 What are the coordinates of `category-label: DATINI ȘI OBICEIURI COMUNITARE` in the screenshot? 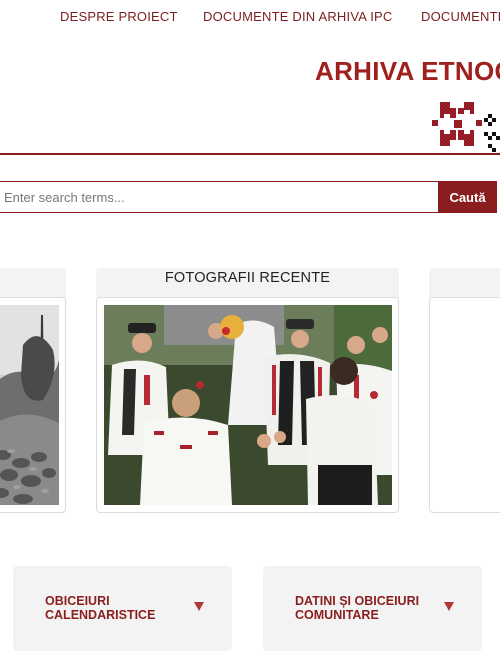 It's located at (357, 608).